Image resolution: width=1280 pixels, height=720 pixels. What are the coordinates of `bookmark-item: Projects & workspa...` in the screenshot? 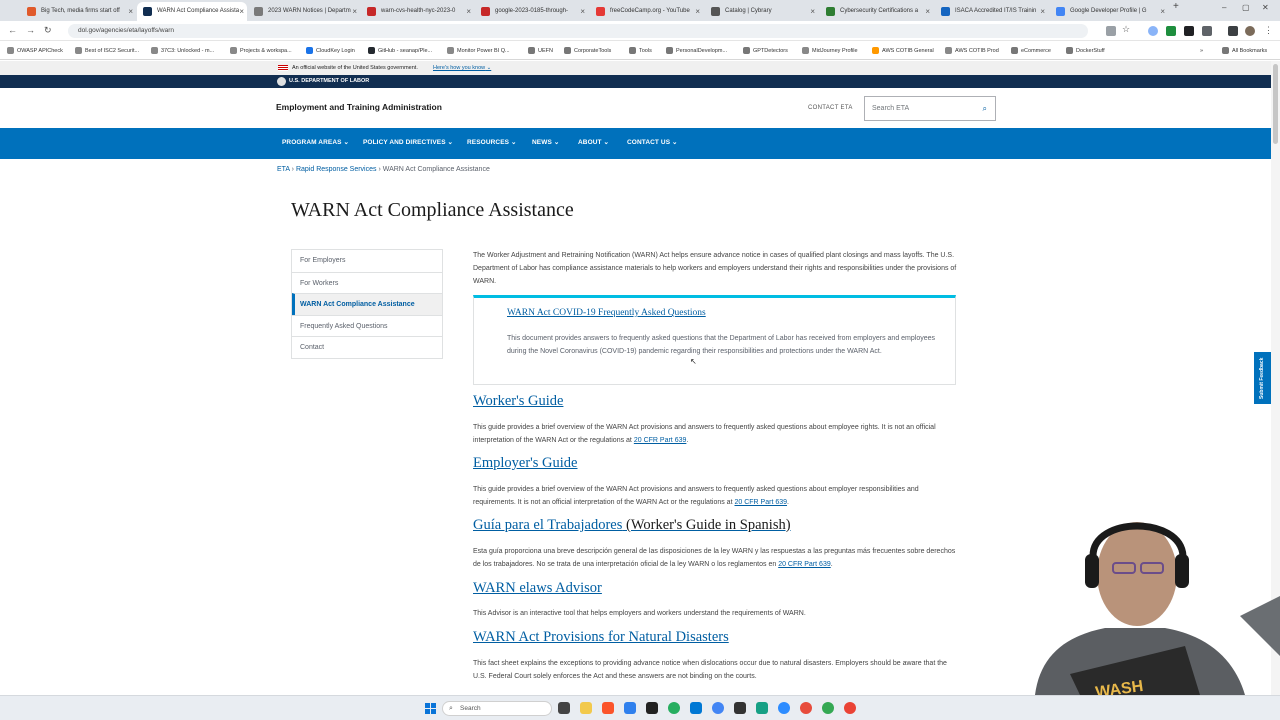 It's located at (261, 51).